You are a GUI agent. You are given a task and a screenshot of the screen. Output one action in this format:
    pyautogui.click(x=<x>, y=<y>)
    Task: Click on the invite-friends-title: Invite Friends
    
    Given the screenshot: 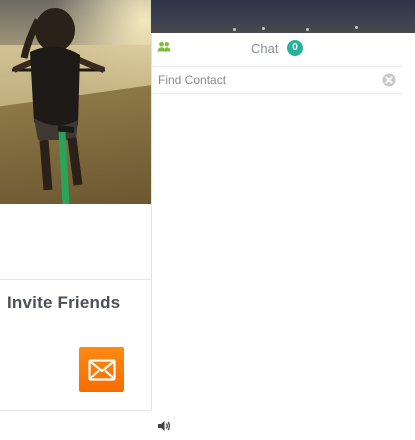 What is the action you would take?
    pyautogui.click(x=64, y=302)
    